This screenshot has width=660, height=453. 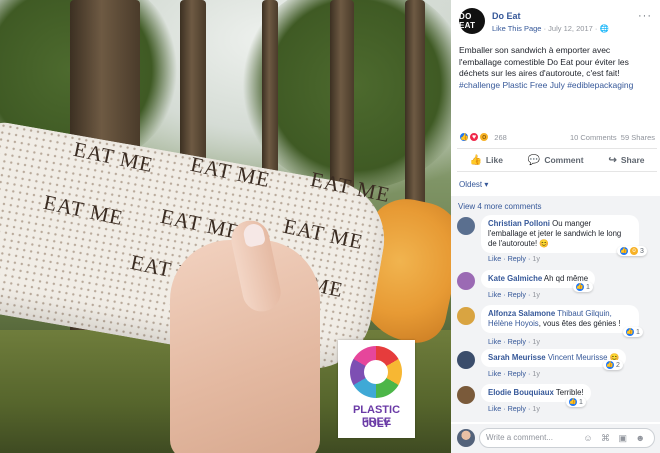 I want to click on thumbs-up-icon: 👍, so click(x=475, y=160).